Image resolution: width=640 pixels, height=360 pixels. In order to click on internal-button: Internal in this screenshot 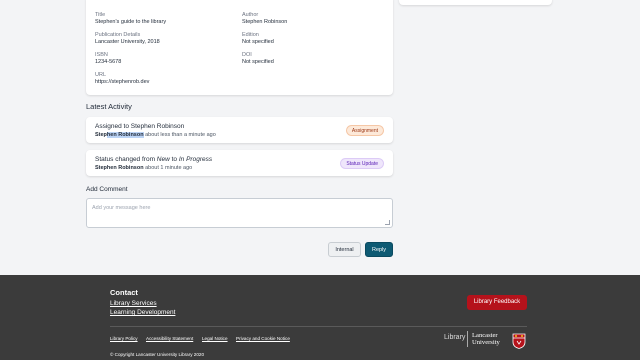, I will do `click(344, 249)`.